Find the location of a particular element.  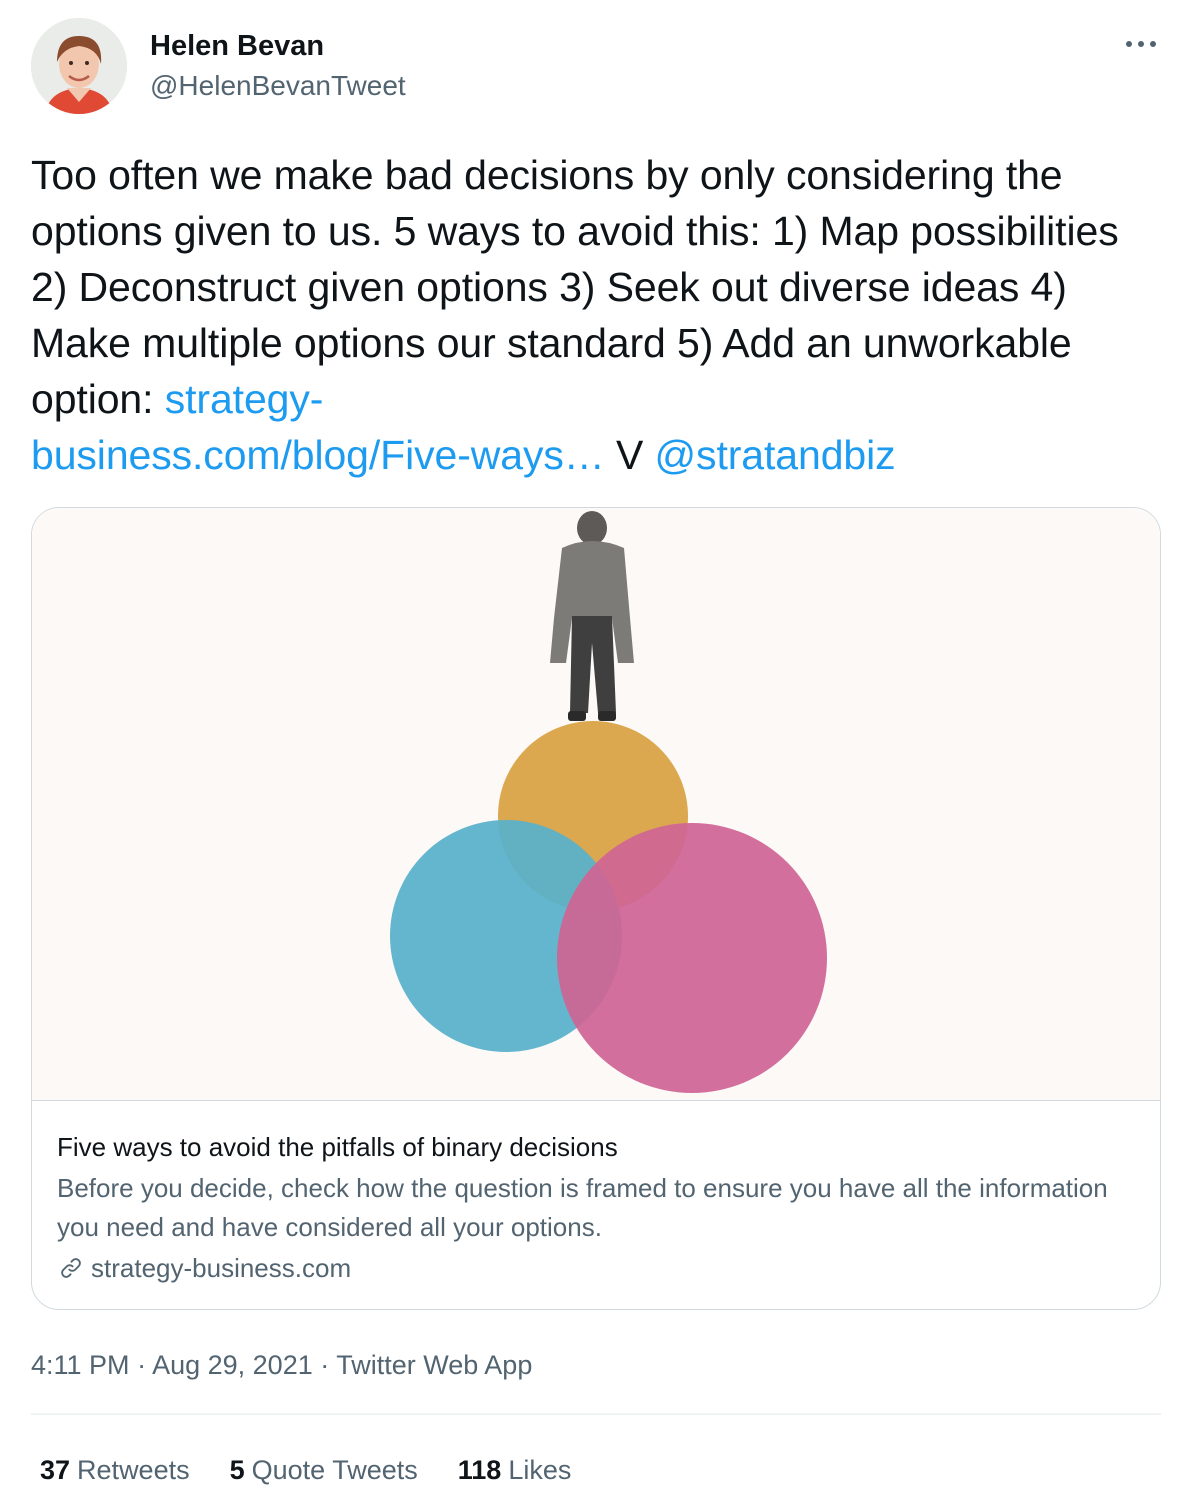

more-options-button is located at coordinates (1141, 44).